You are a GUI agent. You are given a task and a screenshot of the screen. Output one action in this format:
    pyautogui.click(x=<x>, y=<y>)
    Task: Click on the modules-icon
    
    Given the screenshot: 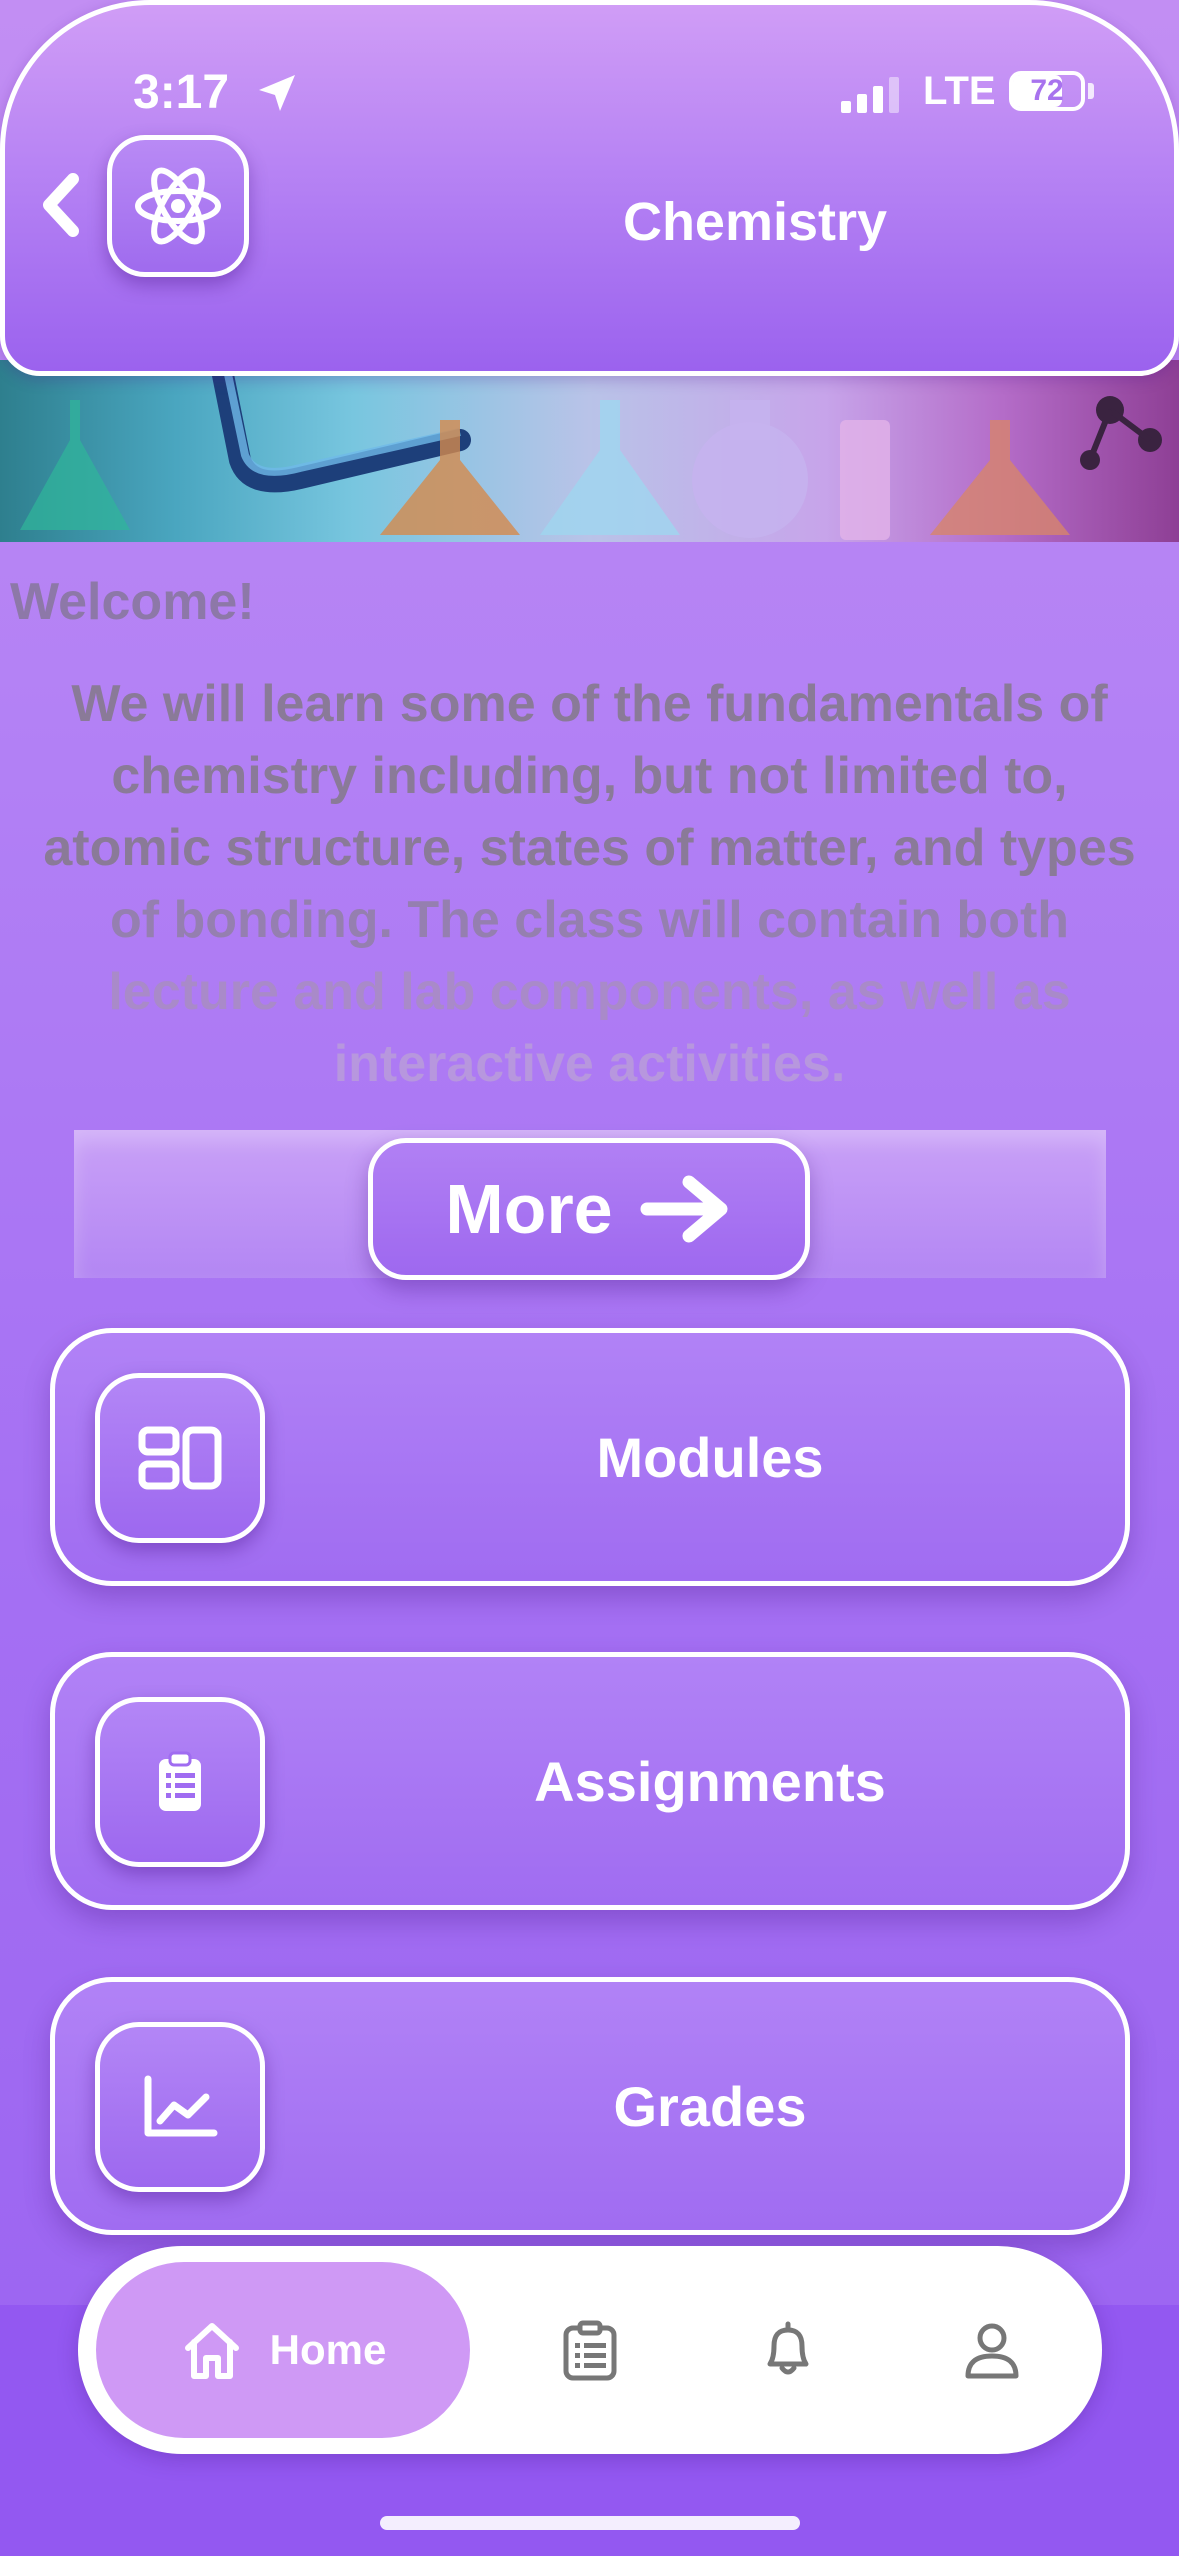 What is the action you would take?
    pyautogui.click(x=180, y=1458)
    